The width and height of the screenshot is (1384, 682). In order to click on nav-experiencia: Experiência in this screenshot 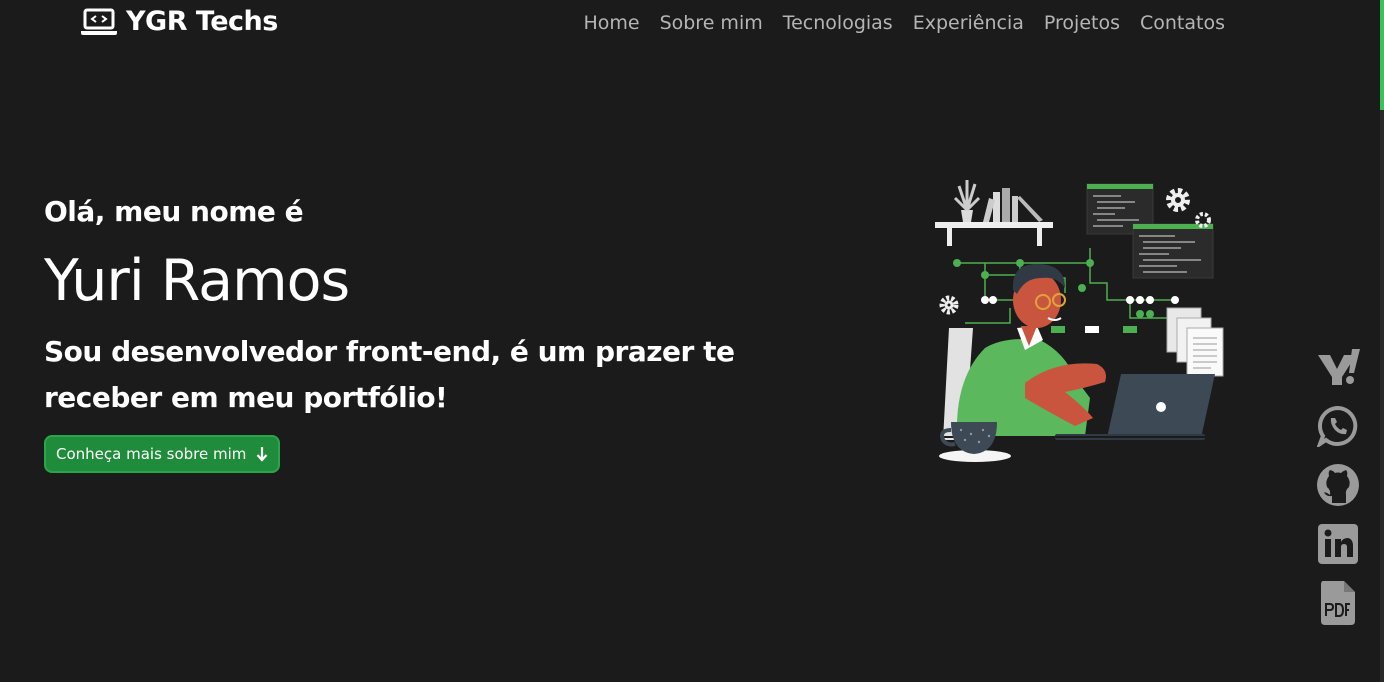, I will do `click(968, 23)`.